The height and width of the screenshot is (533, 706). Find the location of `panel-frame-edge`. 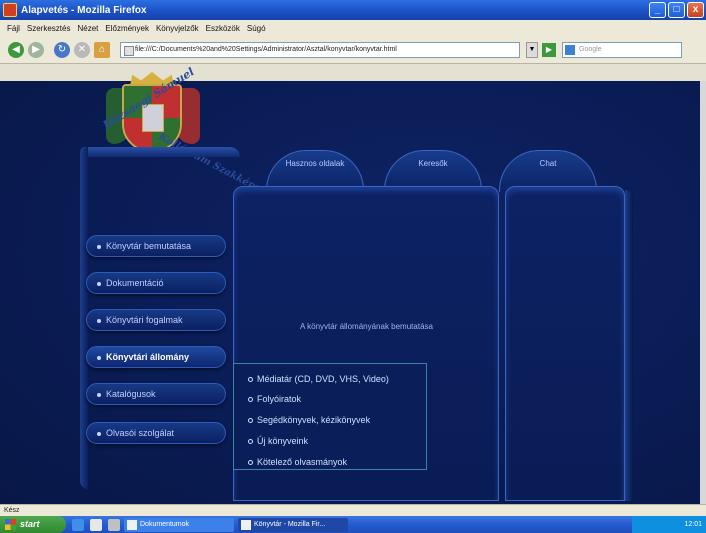

panel-frame-edge is located at coordinates (629, 345).